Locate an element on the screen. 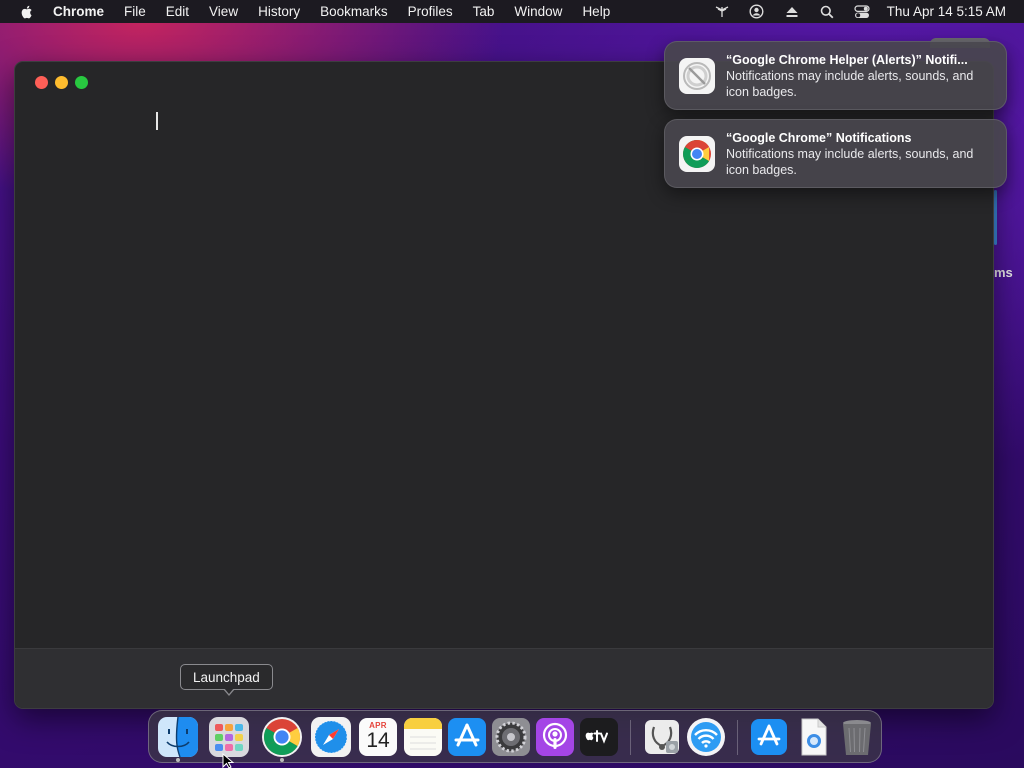 The width and height of the screenshot is (1024, 768). finder-icon is located at coordinates (178, 737).